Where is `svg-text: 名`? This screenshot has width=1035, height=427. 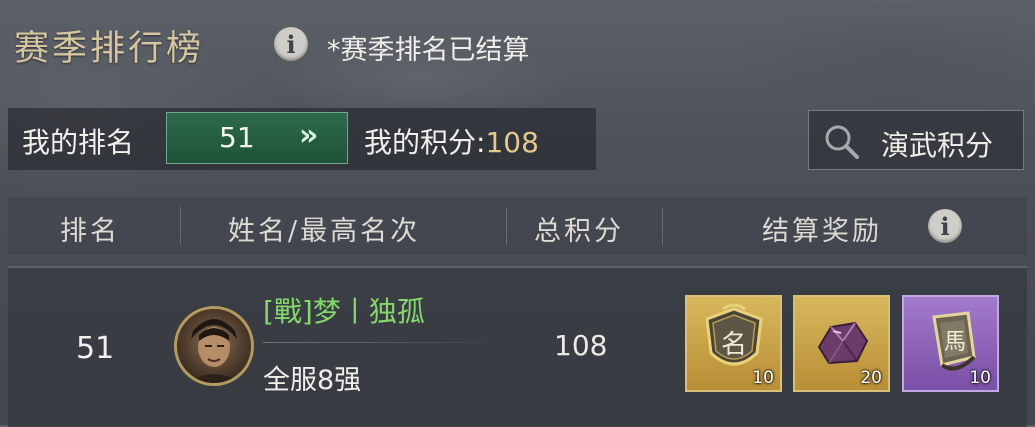
svg-text: 名 is located at coordinates (734, 345).